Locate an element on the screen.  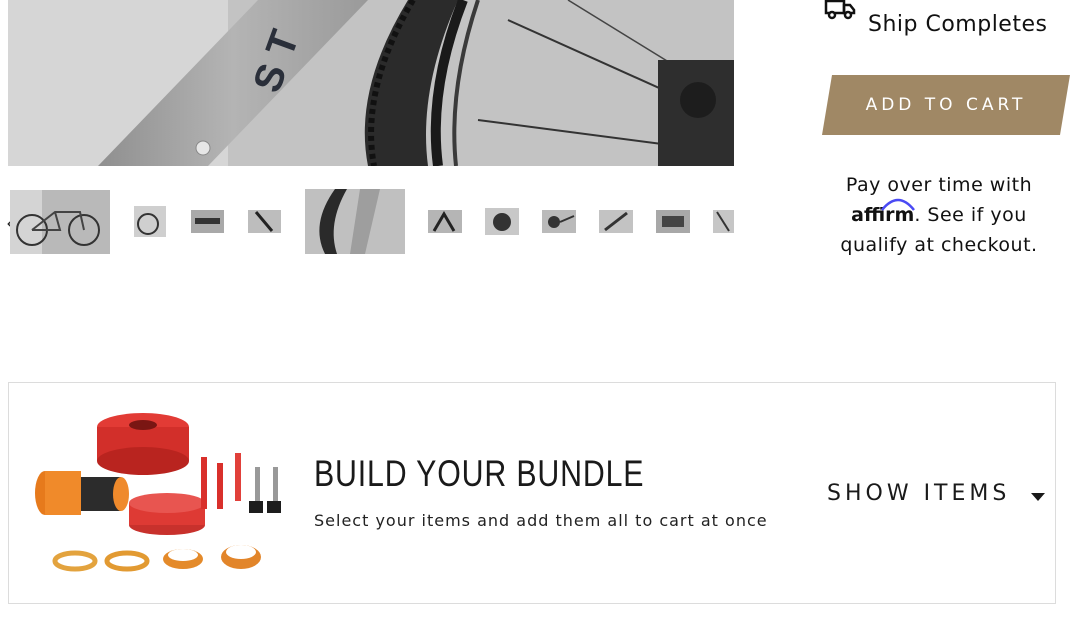
add-to-cart-button: ADD TO CART is located at coordinates (946, 105).